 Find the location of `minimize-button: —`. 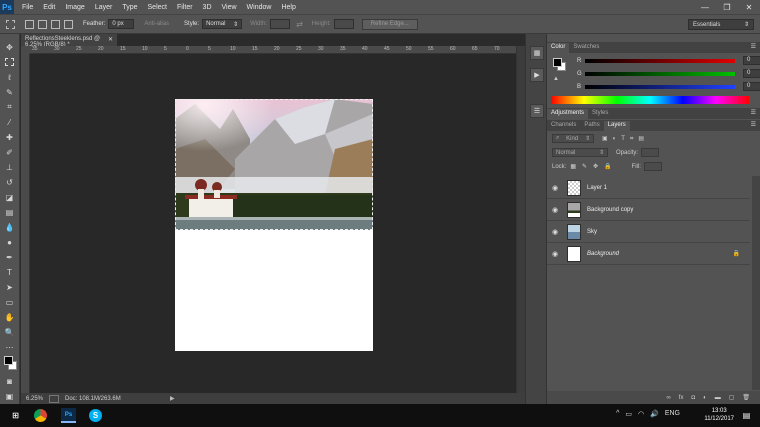

minimize-button: — is located at coordinates (705, 7).